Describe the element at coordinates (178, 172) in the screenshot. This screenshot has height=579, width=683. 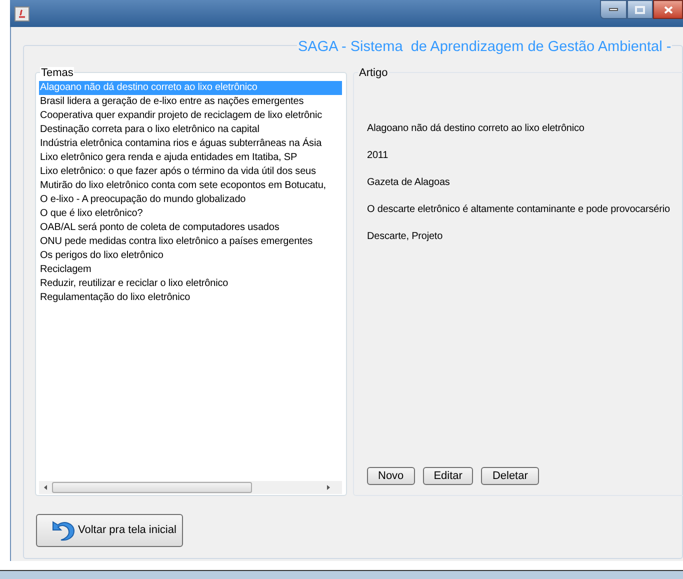
I see `list-item: Lixo eletrônico: o que fazer após o término da vida útil dos seus` at that location.